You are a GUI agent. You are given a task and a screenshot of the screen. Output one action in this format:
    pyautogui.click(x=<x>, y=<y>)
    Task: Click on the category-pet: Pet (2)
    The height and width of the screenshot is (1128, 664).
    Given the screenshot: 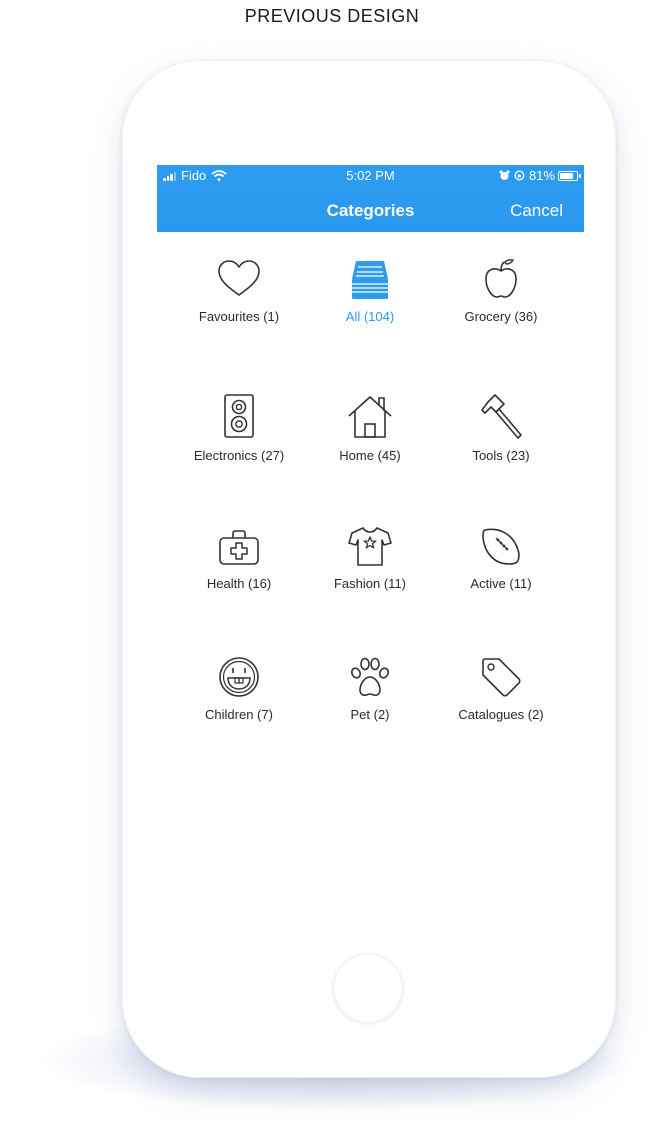 What is the action you would take?
    pyautogui.click(x=370, y=688)
    